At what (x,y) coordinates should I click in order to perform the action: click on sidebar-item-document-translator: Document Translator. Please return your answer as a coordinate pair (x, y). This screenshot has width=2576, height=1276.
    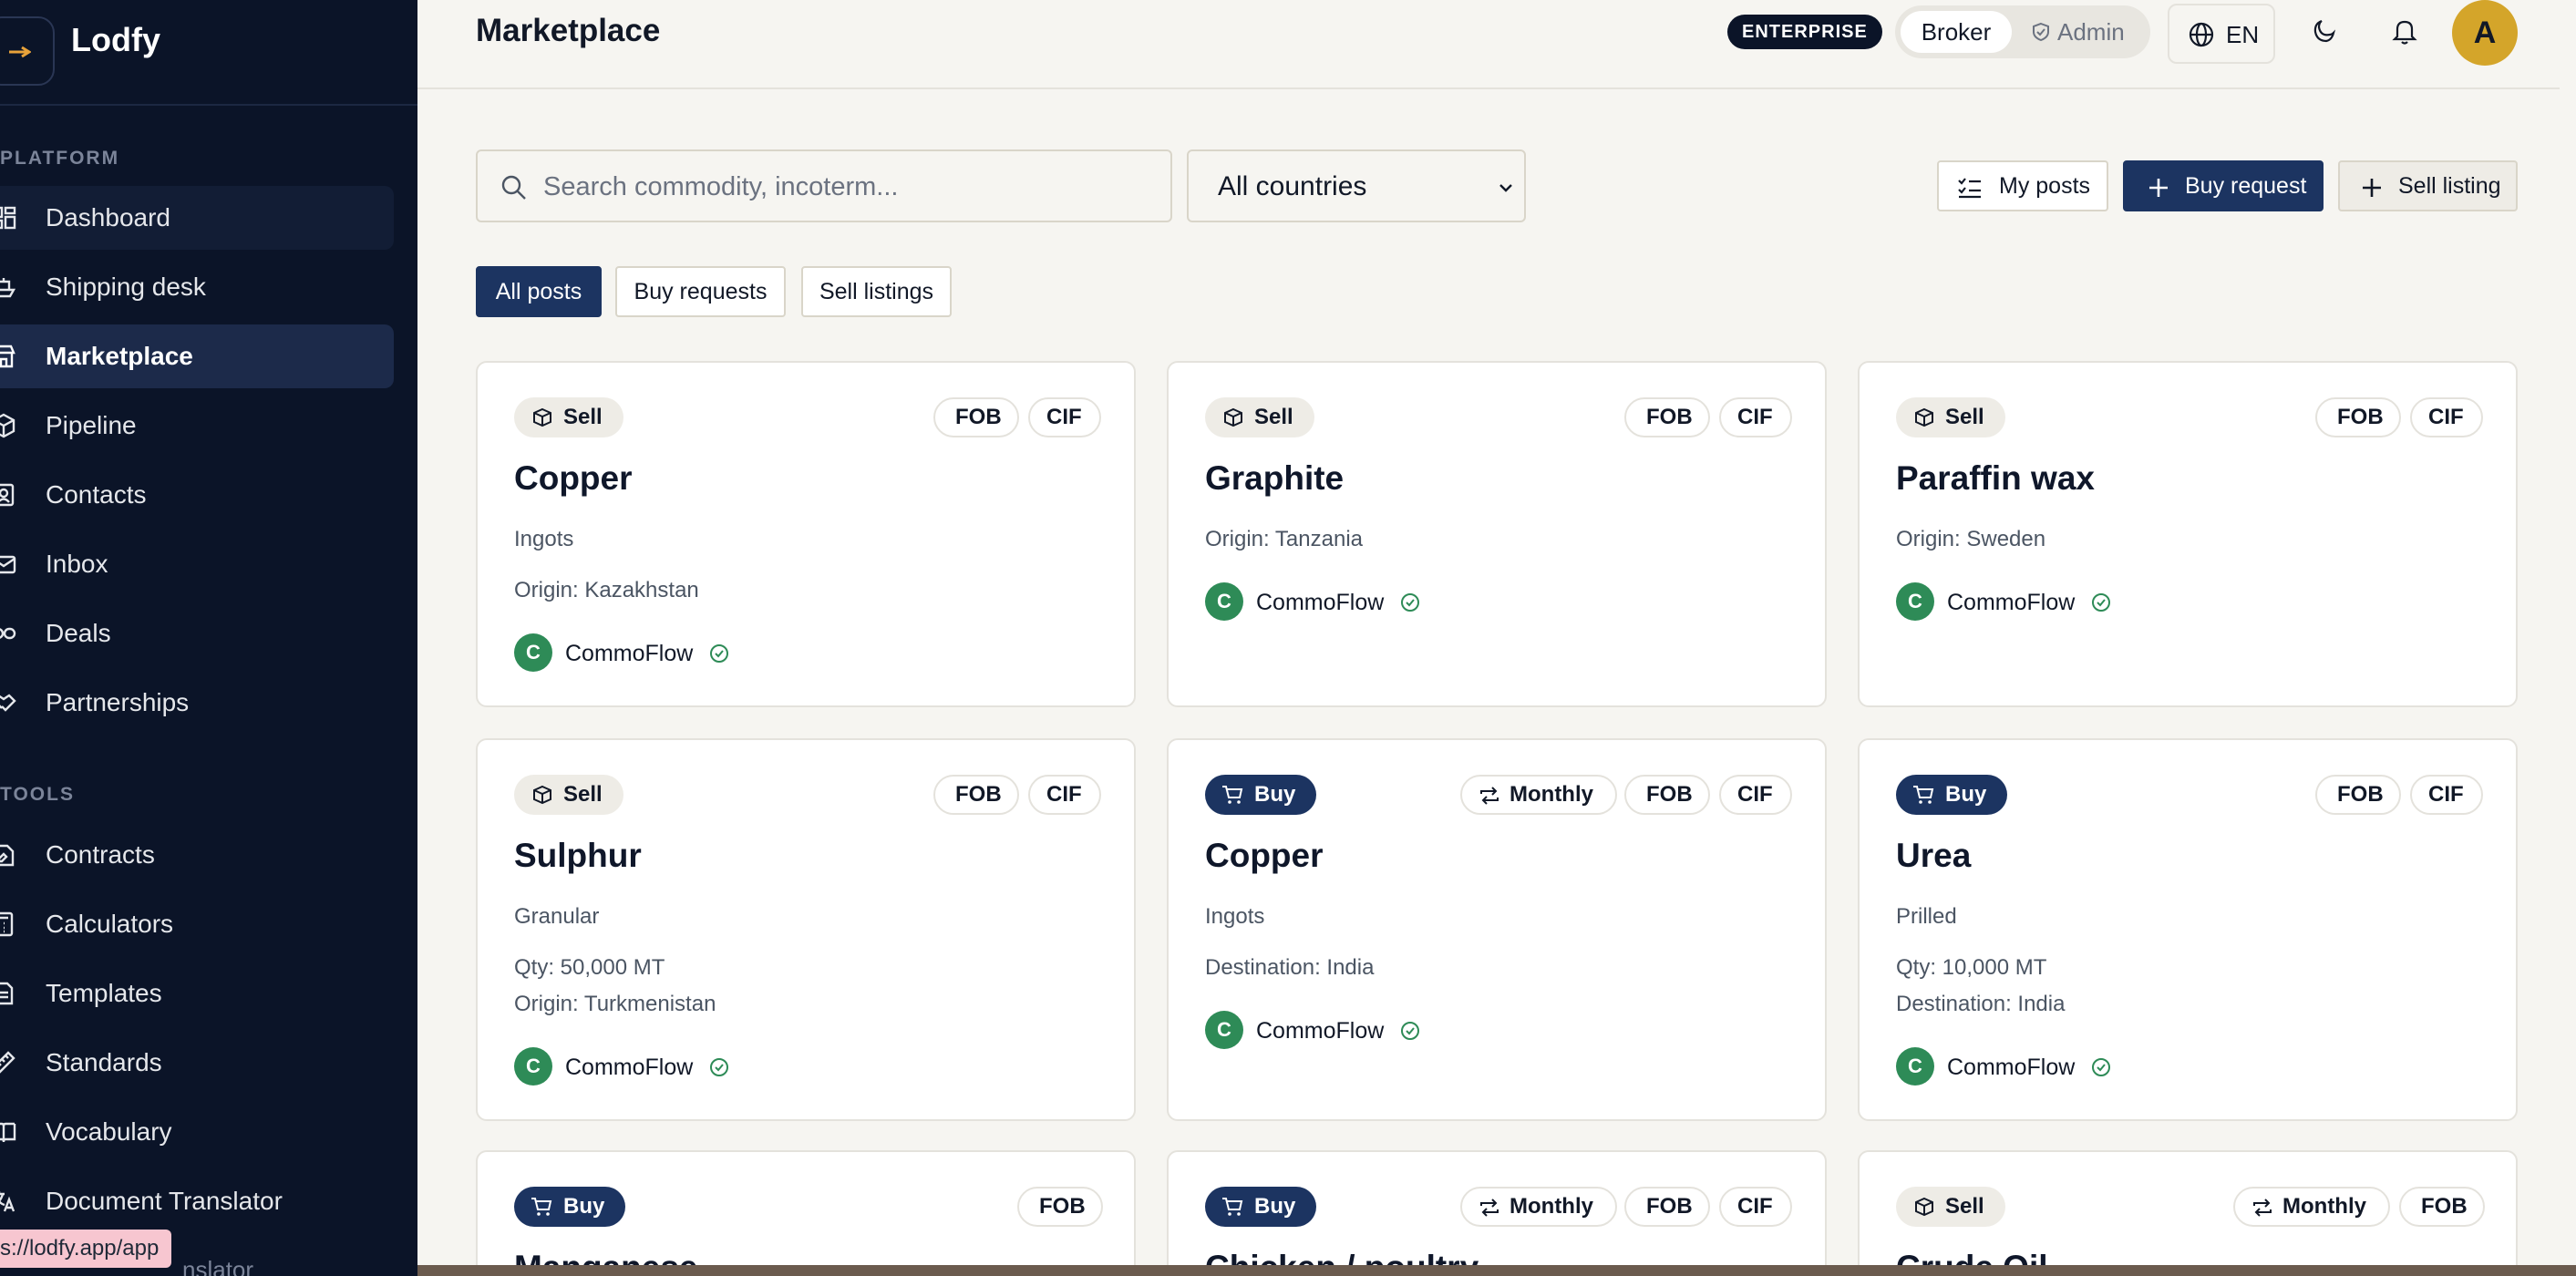
    Looking at the image, I should click on (197, 1201).